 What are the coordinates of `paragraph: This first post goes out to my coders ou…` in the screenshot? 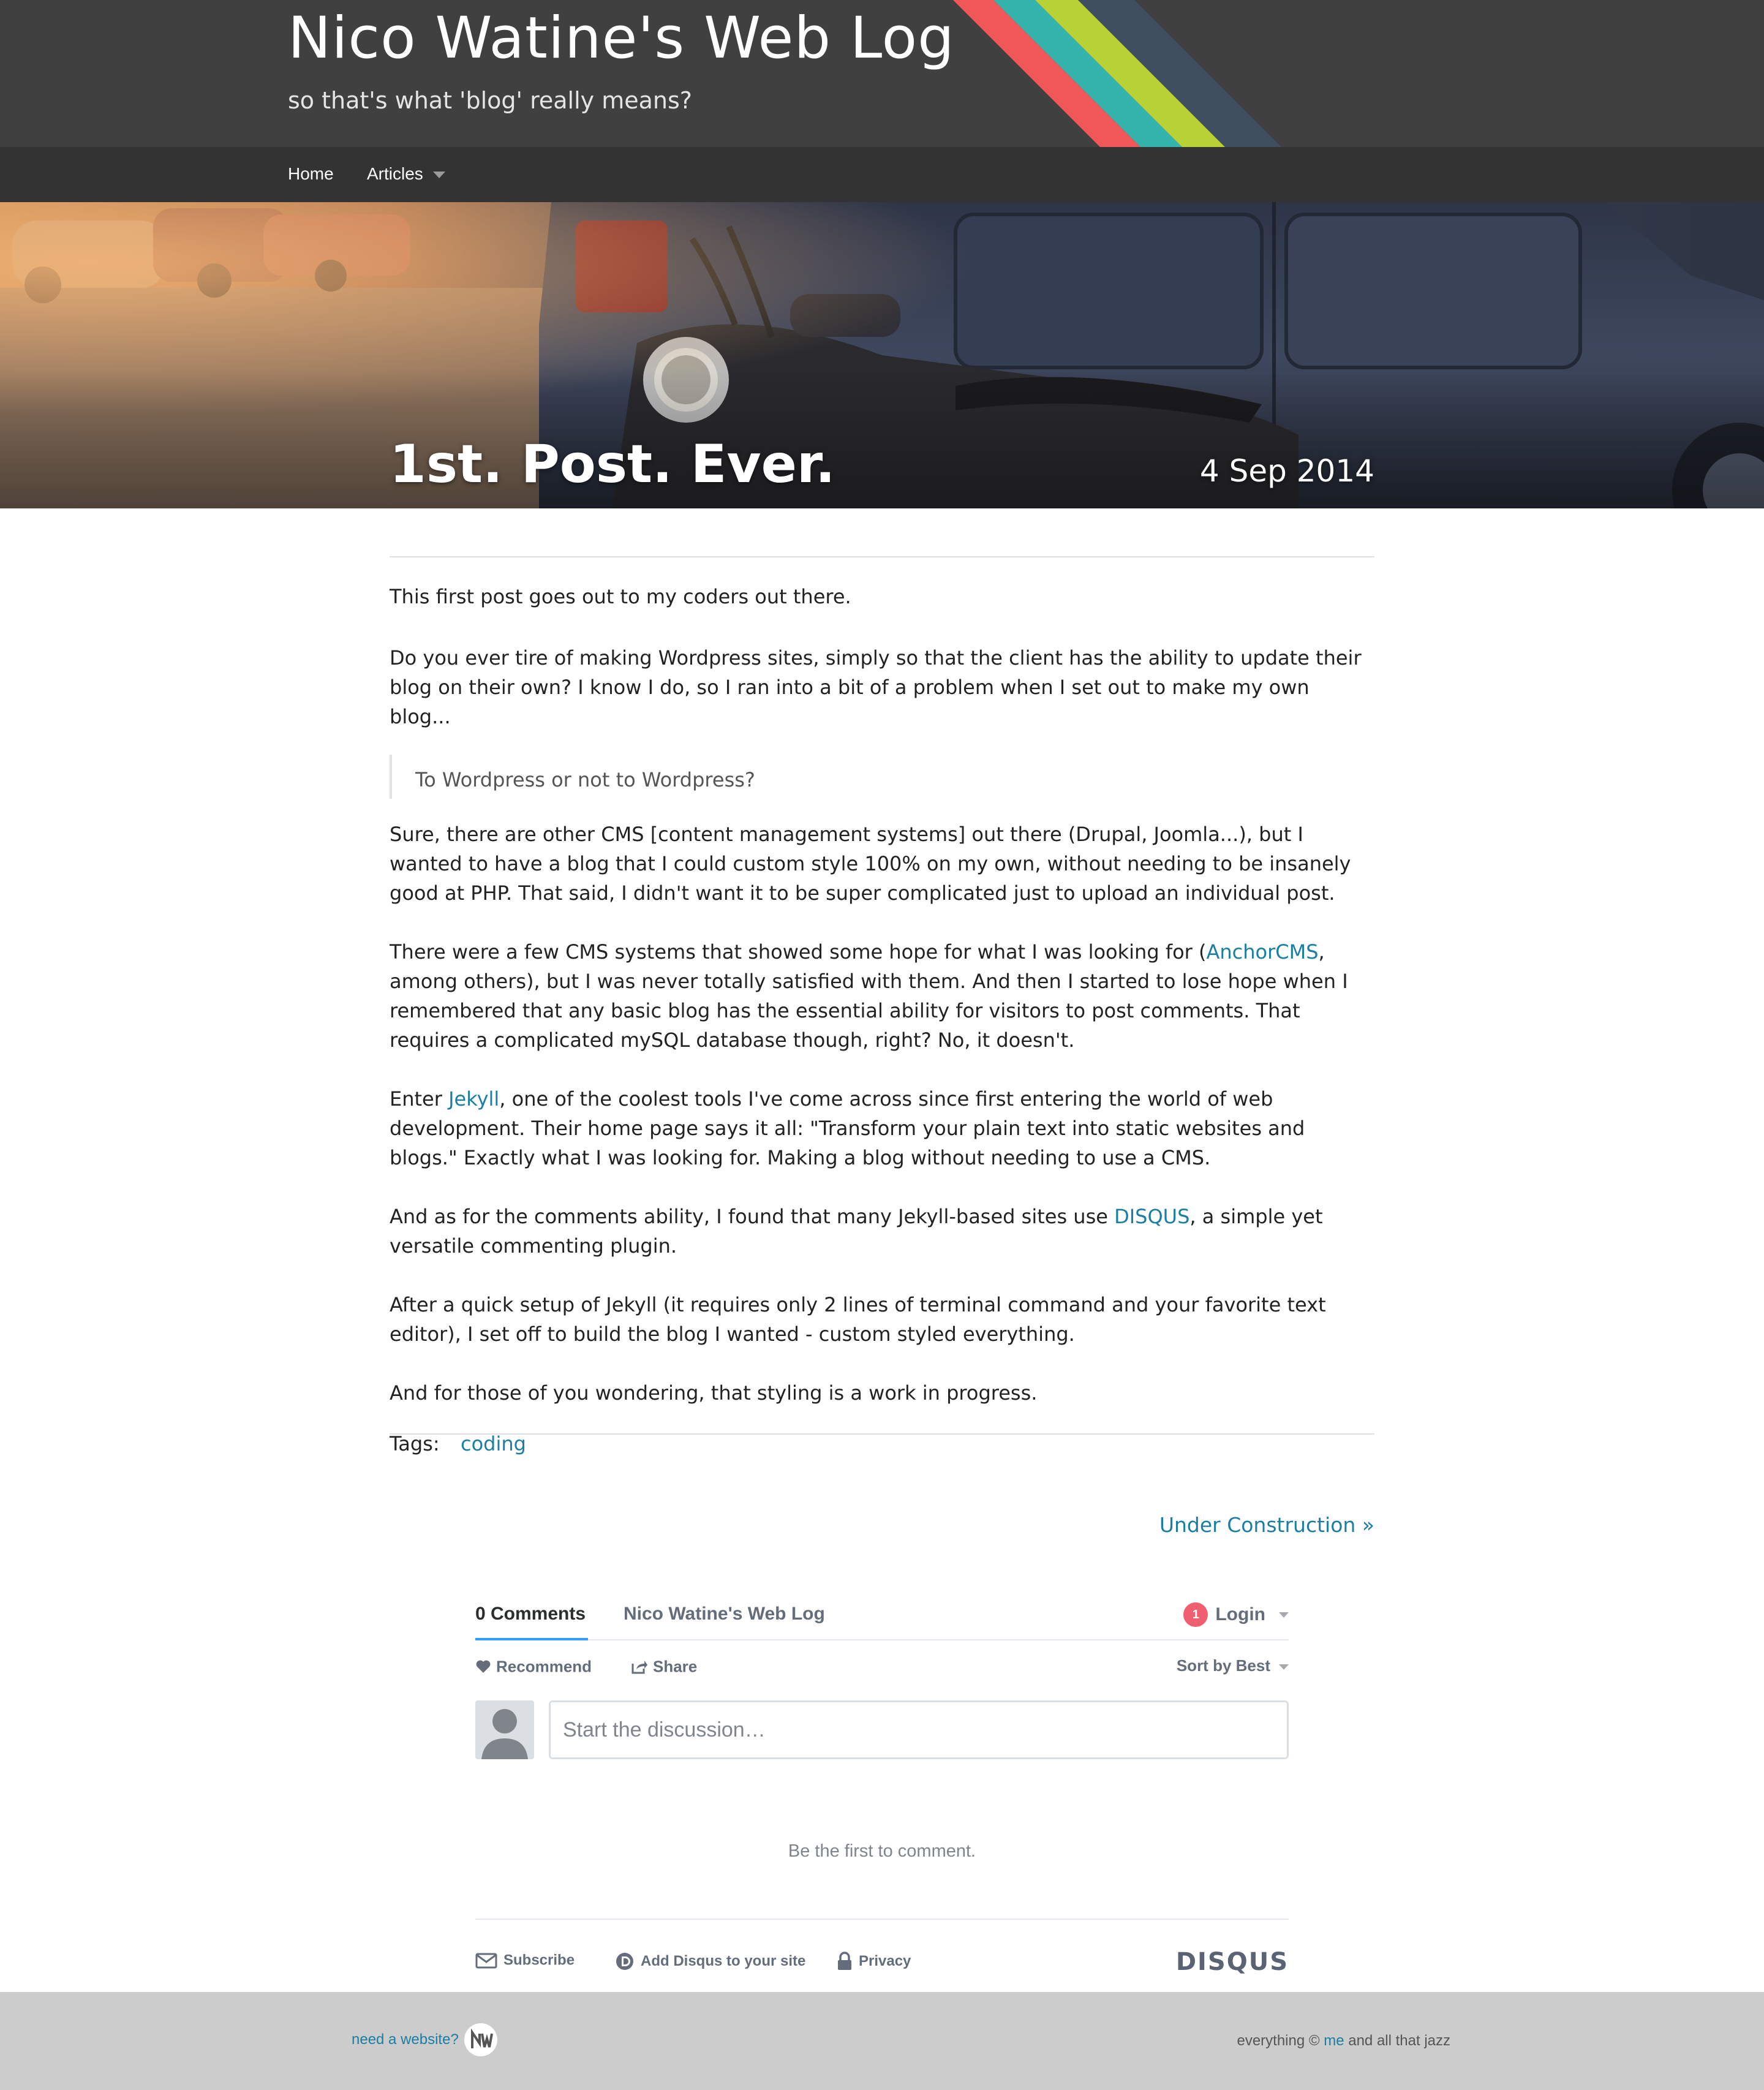 It's located at (620, 596).